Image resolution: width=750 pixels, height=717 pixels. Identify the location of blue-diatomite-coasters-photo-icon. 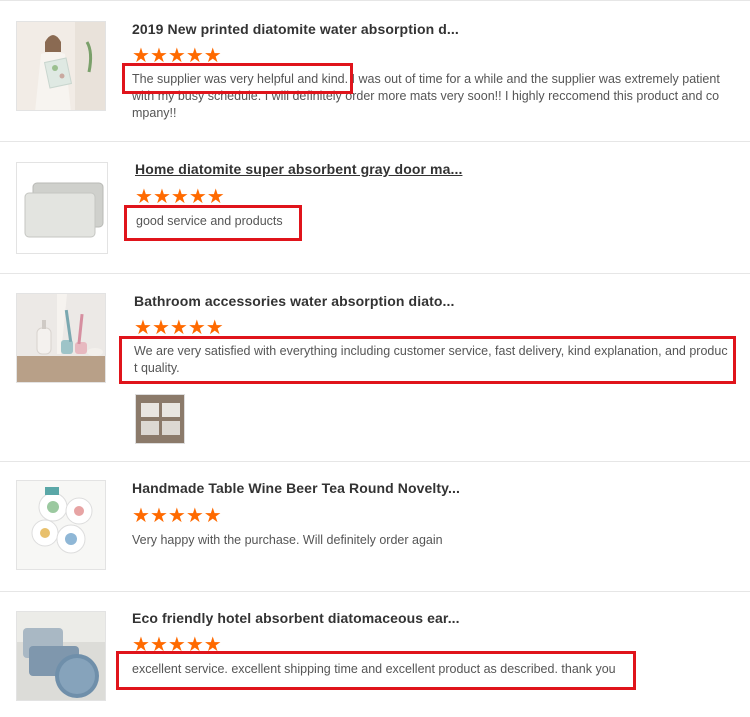
(61, 656).